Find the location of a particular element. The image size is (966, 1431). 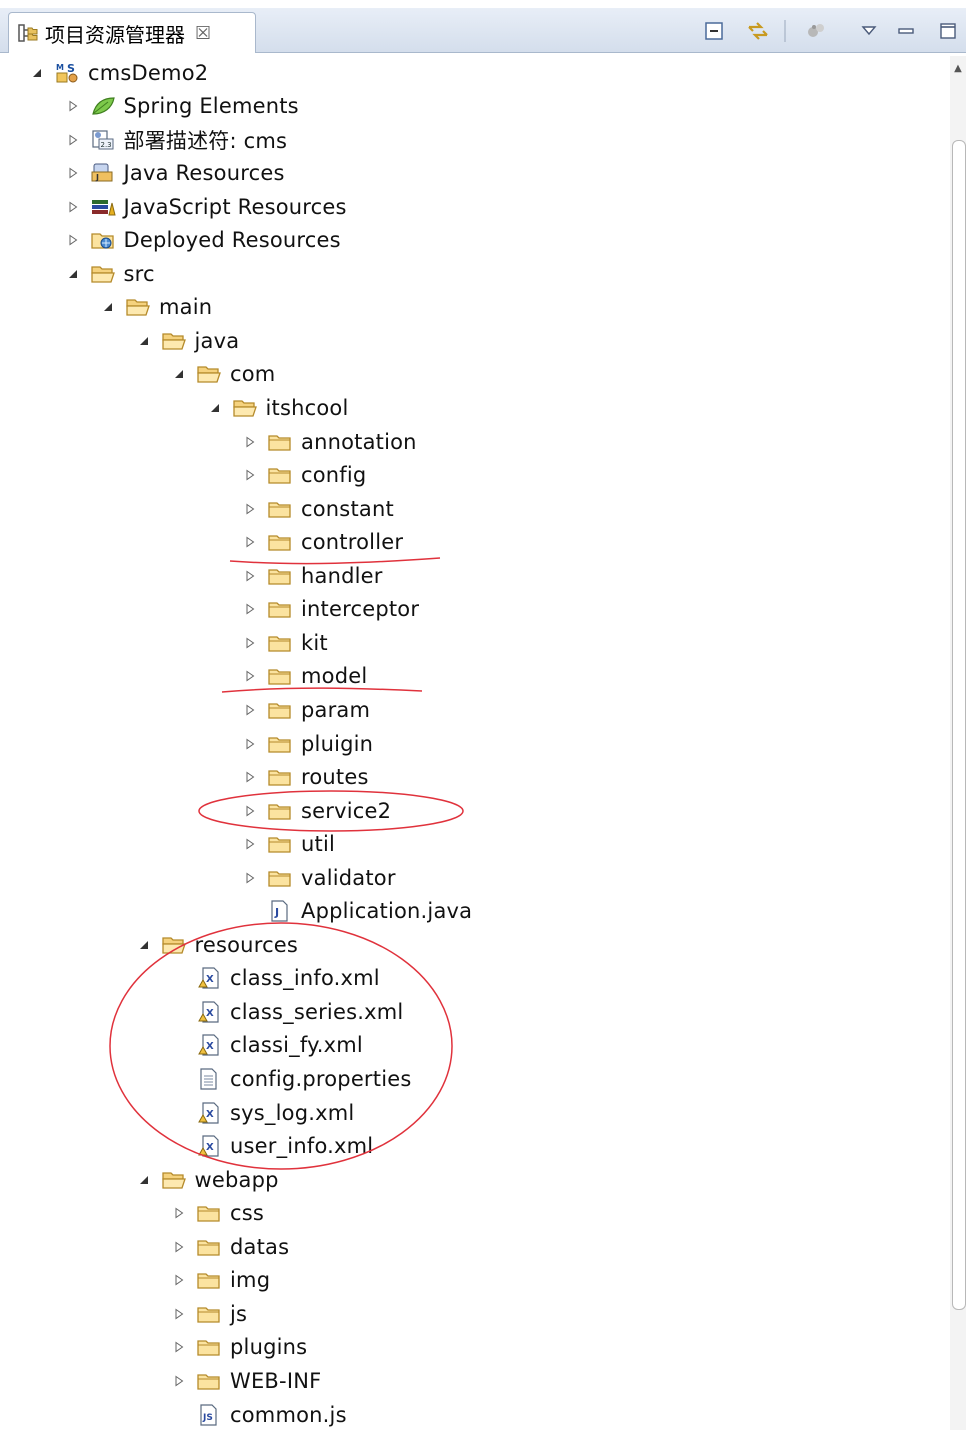

svg-text: X is located at coordinates (210, 1013).